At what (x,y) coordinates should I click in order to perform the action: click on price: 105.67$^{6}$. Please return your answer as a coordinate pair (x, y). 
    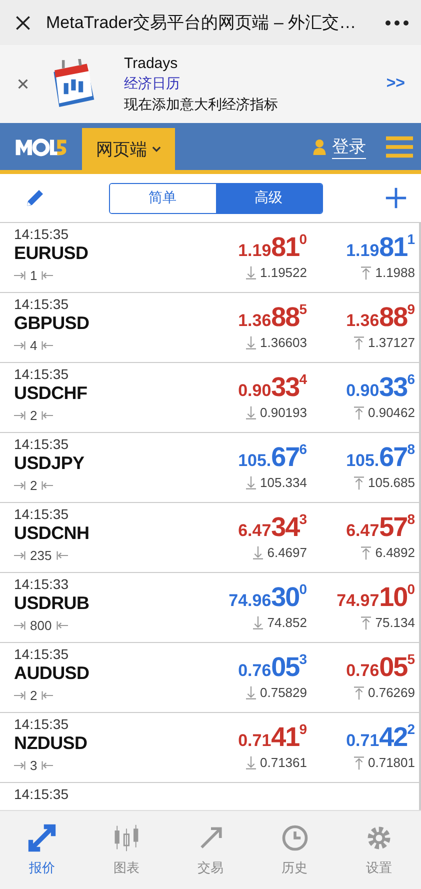
    Looking at the image, I should click on (272, 456).